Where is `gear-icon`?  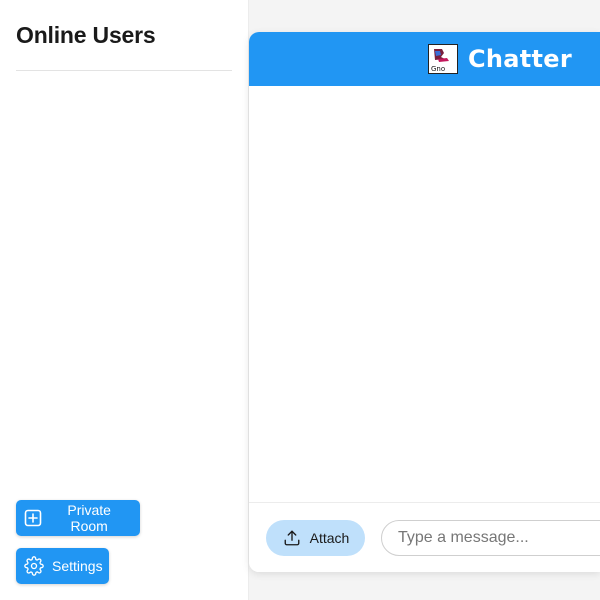
gear-icon is located at coordinates (34, 566).